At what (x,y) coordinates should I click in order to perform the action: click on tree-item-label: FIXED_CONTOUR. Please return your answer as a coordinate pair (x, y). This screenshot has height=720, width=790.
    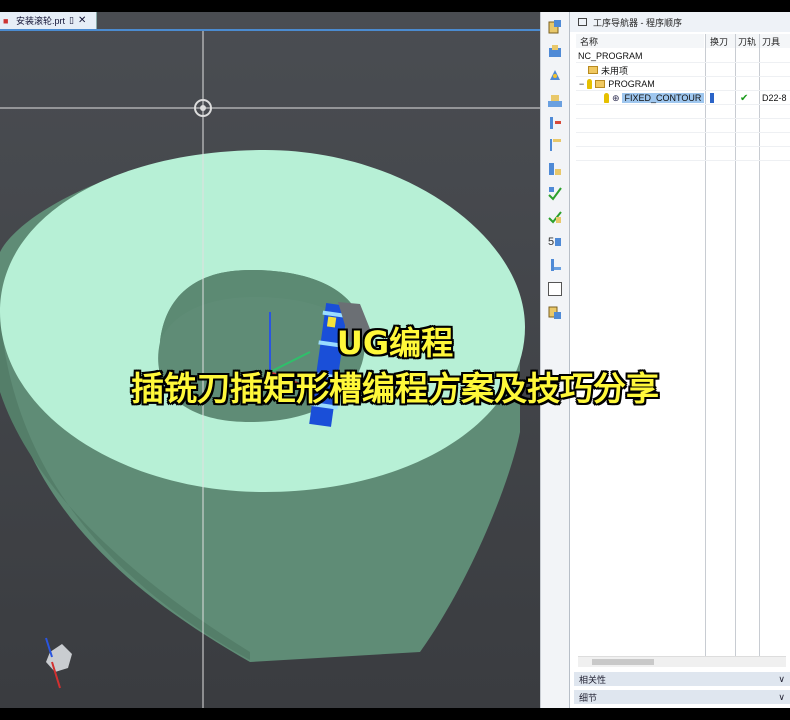
    Looking at the image, I should click on (663, 98).